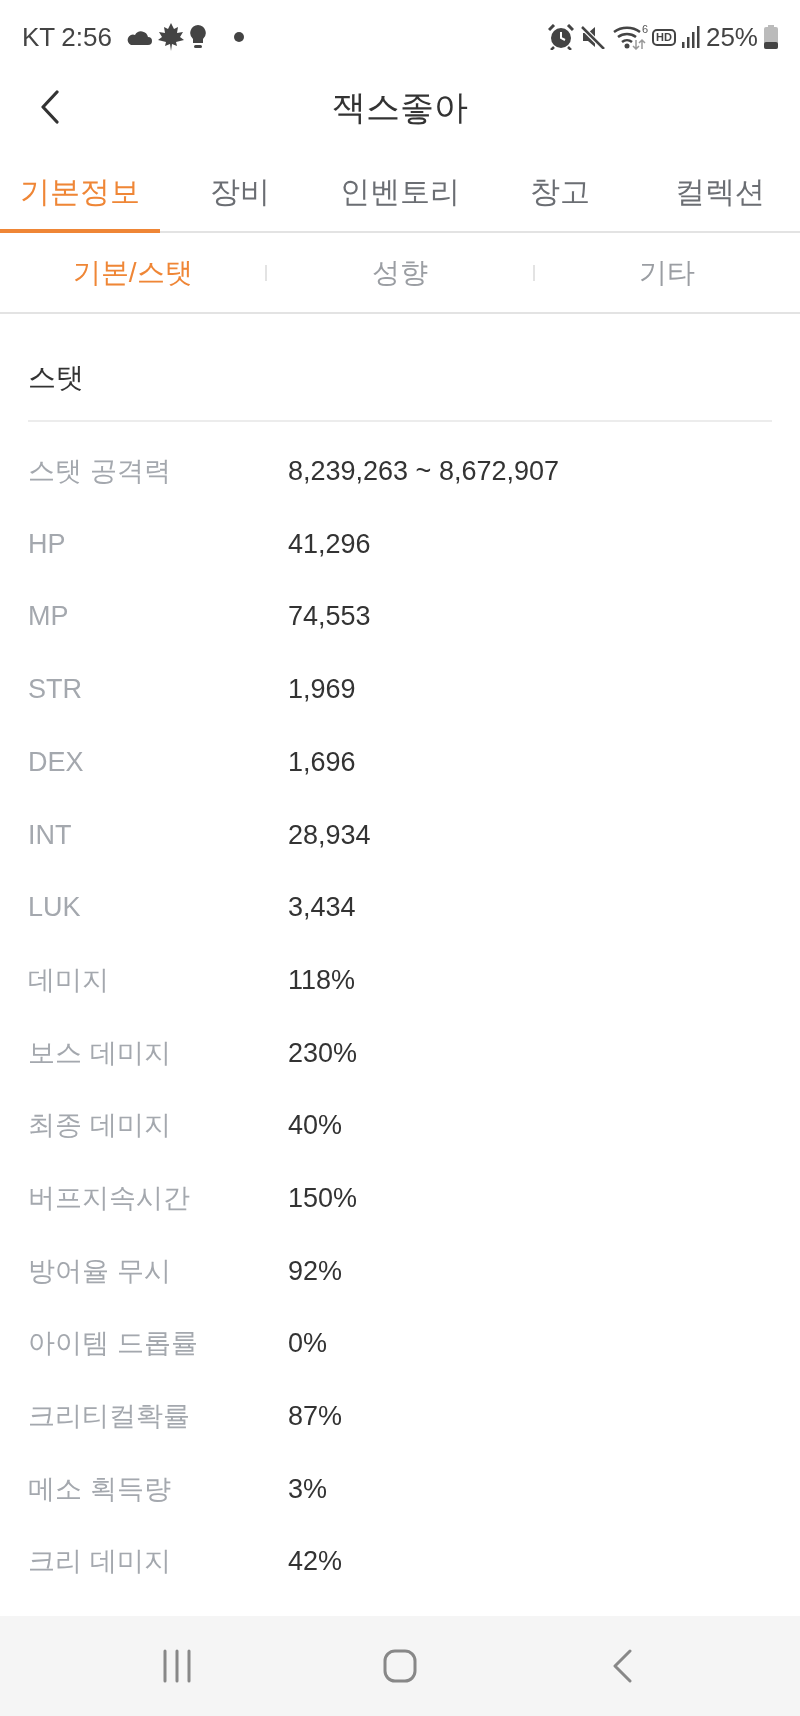 This screenshot has width=800, height=1716. I want to click on category-tab: 인벤토리, so click(400, 186).